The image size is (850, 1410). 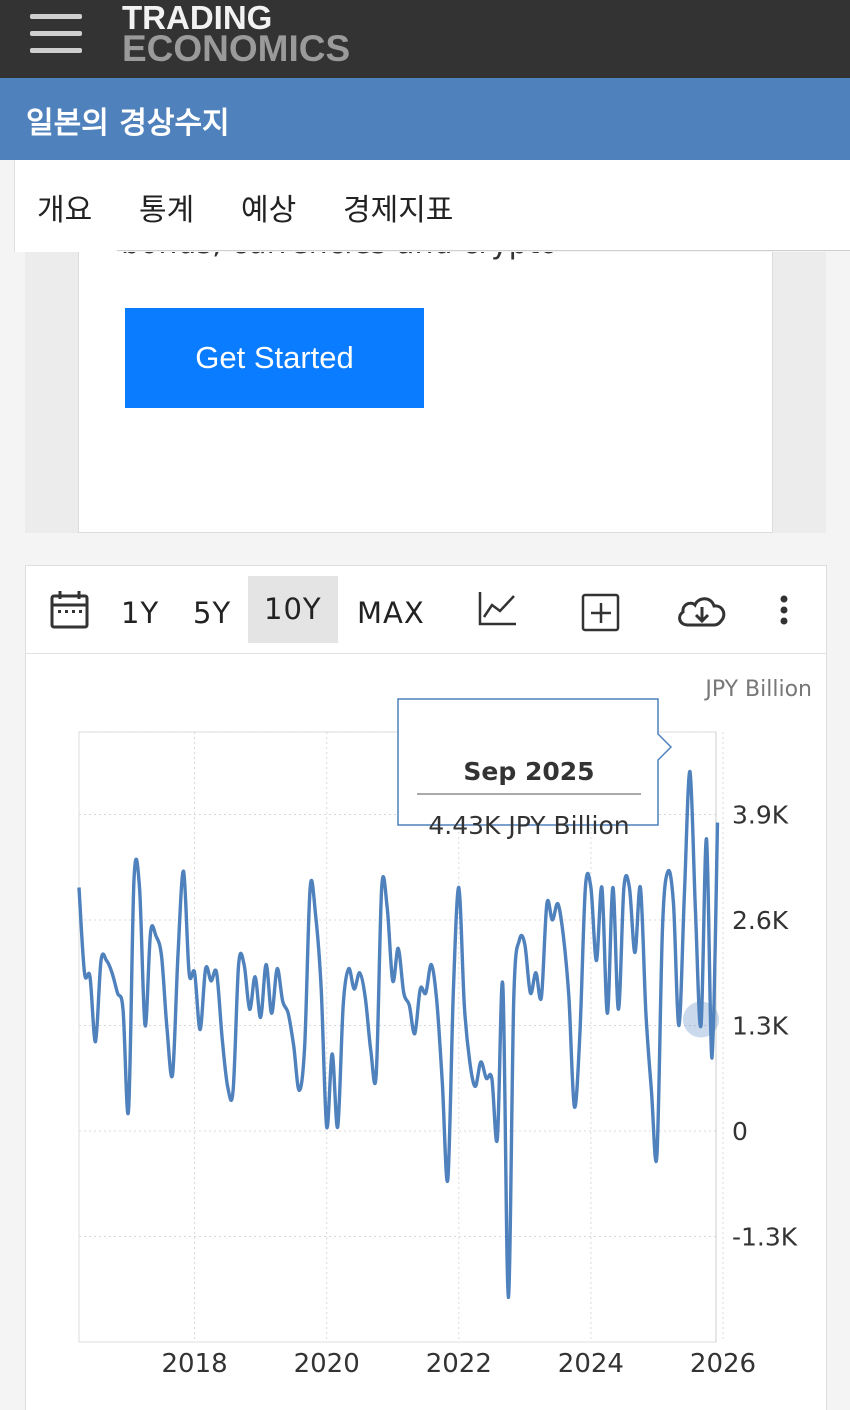 What do you see at coordinates (268, 207) in the screenshot?
I see `tab-forecast: 예상` at bounding box center [268, 207].